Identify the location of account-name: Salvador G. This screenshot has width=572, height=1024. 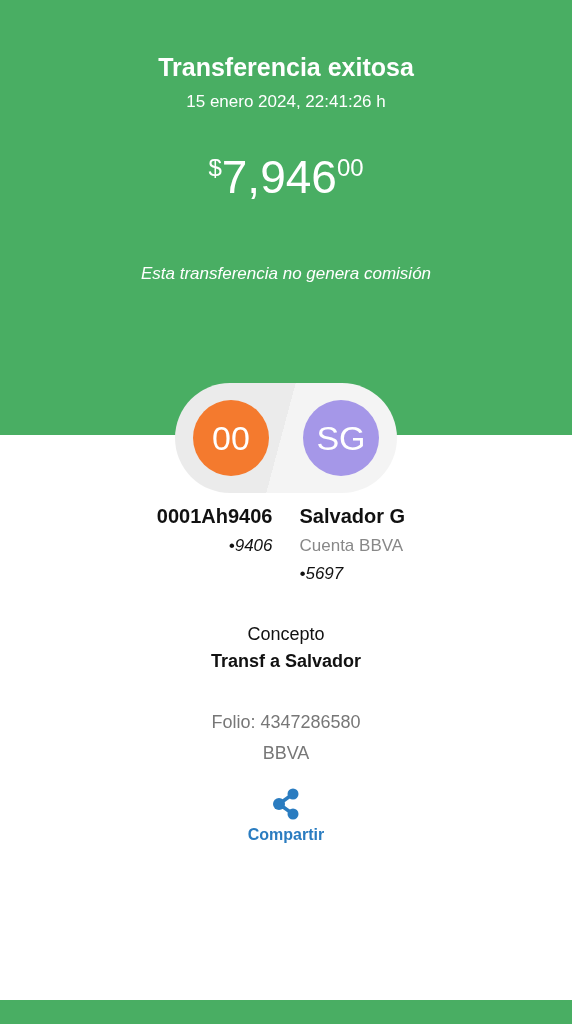
(352, 516).